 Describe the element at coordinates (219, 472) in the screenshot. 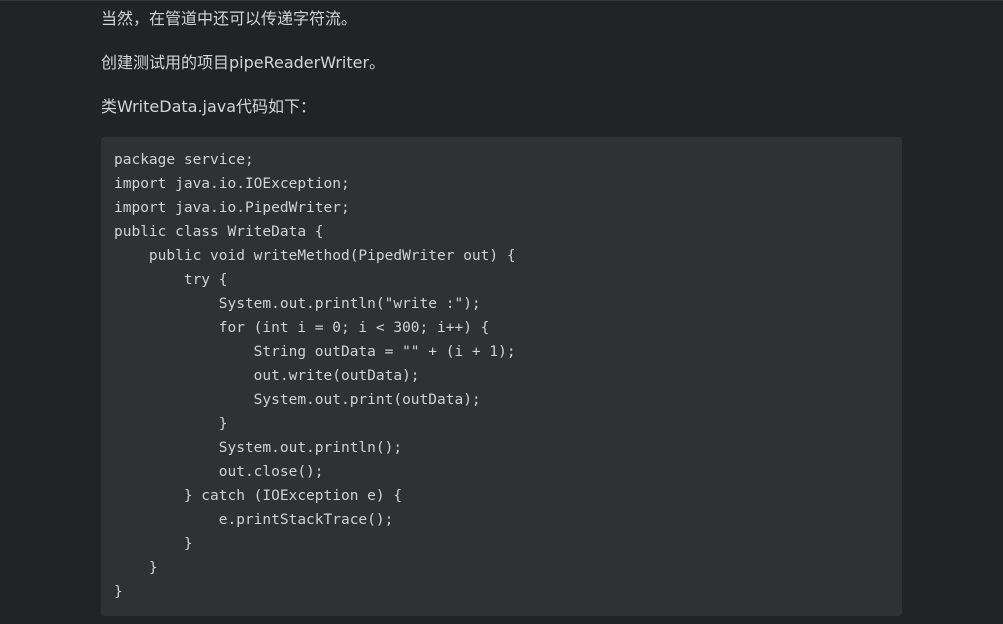

I see `code-line: out.close();` at that location.